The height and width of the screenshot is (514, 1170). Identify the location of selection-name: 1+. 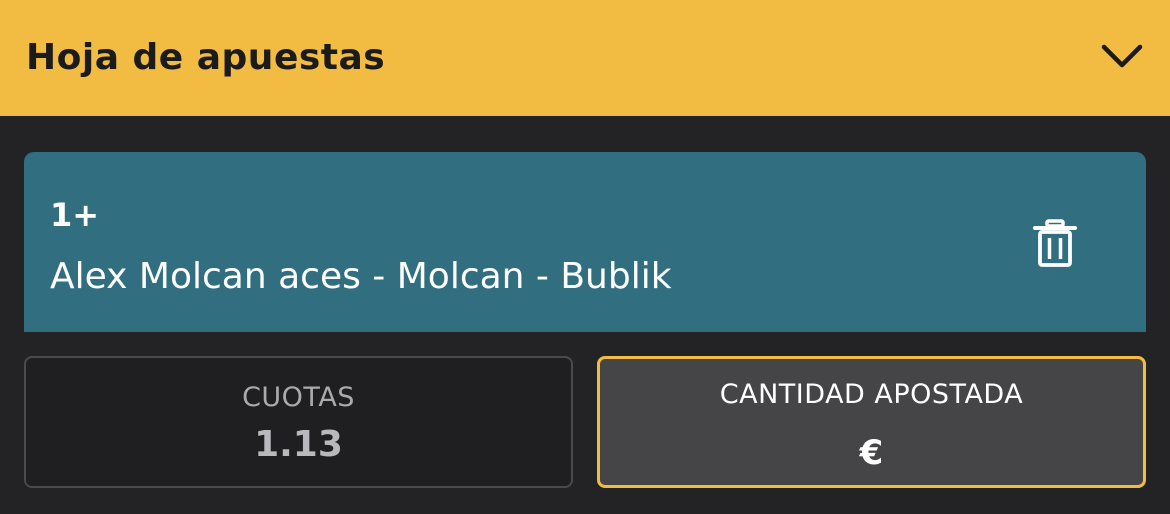
(75, 215).